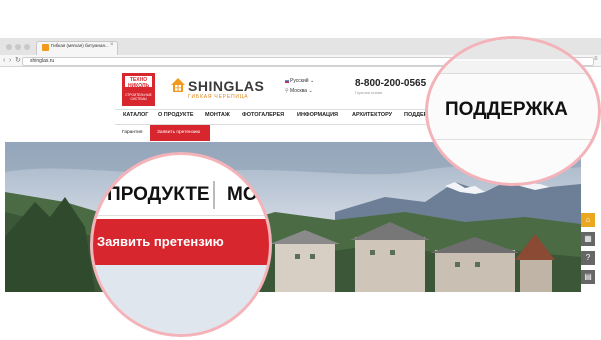 The image size is (601, 340). I want to click on nav-installation: МОНТАЖ, so click(217, 115).